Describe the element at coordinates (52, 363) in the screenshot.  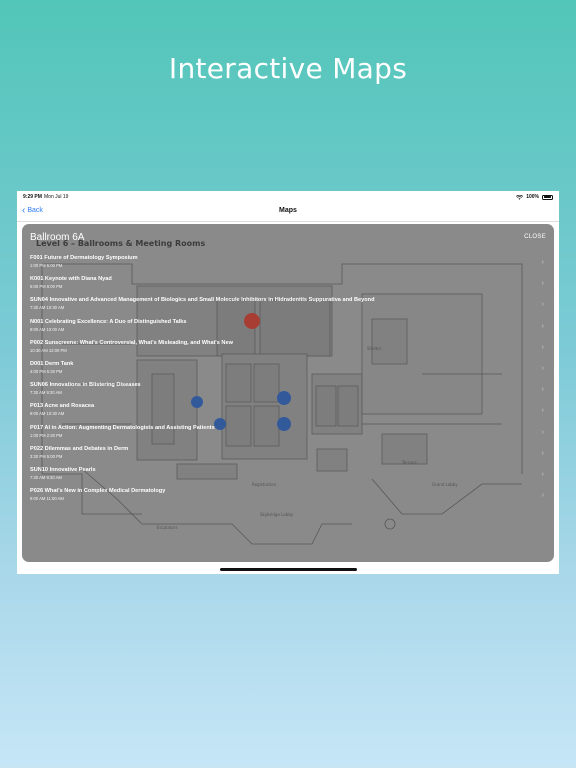
I see `session-title: D001 Derm Tank` at that location.